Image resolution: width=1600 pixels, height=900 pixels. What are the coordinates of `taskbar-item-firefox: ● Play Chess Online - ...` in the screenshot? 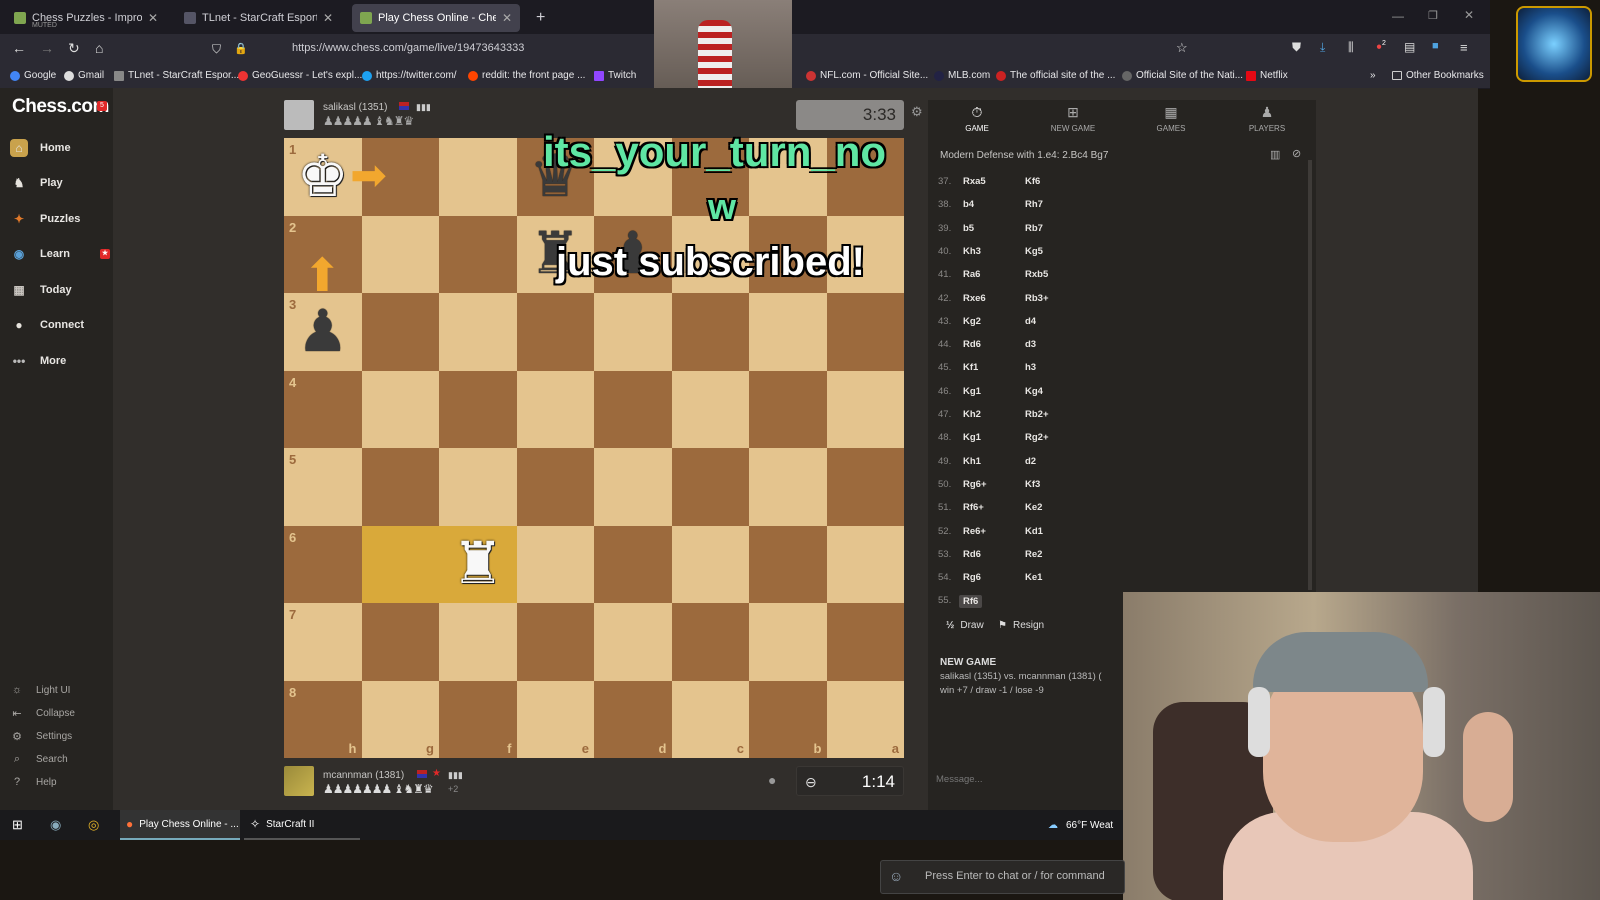 It's located at (180, 825).